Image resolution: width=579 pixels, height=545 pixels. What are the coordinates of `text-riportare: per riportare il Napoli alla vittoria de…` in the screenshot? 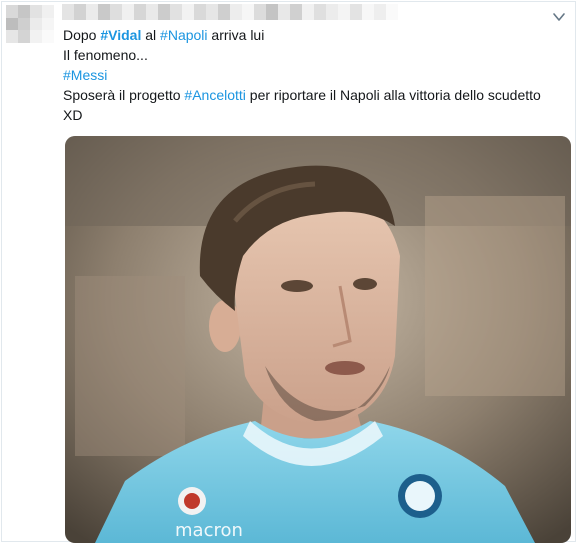 It's located at (393, 95).